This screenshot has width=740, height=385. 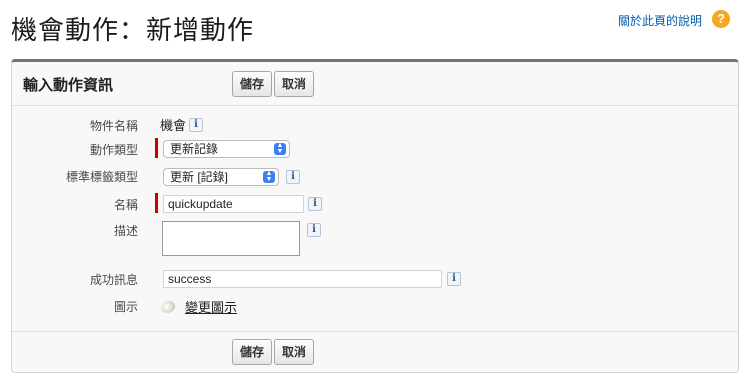 What do you see at coordinates (211, 306) in the screenshot?
I see `change-icon-link: 變更圖示` at bounding box center [211, 306].